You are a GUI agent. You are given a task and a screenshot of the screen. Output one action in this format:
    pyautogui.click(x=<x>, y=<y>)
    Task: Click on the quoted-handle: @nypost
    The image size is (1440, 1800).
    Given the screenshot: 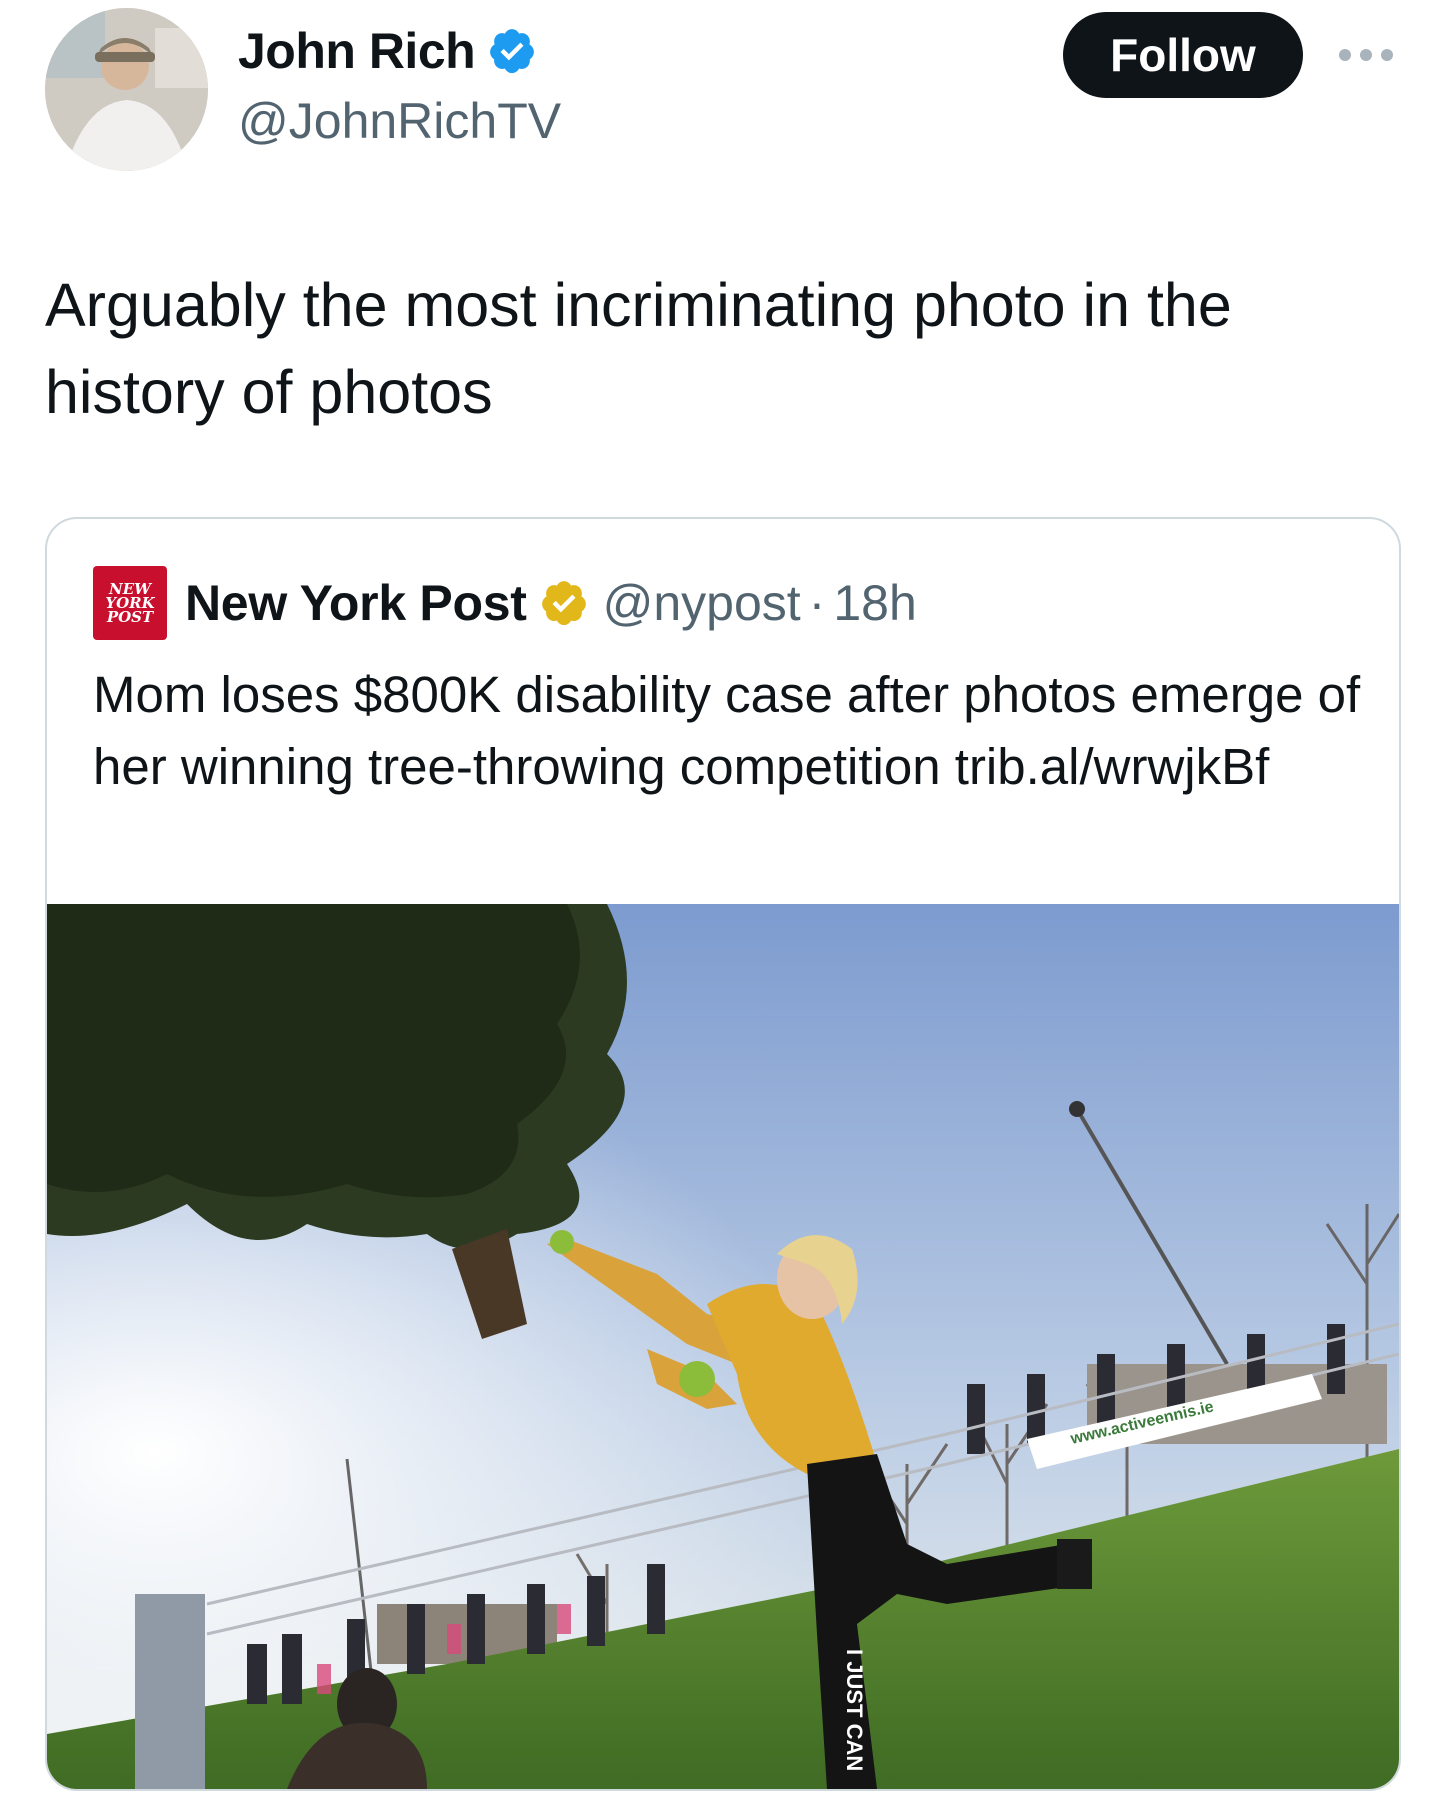 What is the action you would take?
    pyautogui.click(x=702, y=603)
    